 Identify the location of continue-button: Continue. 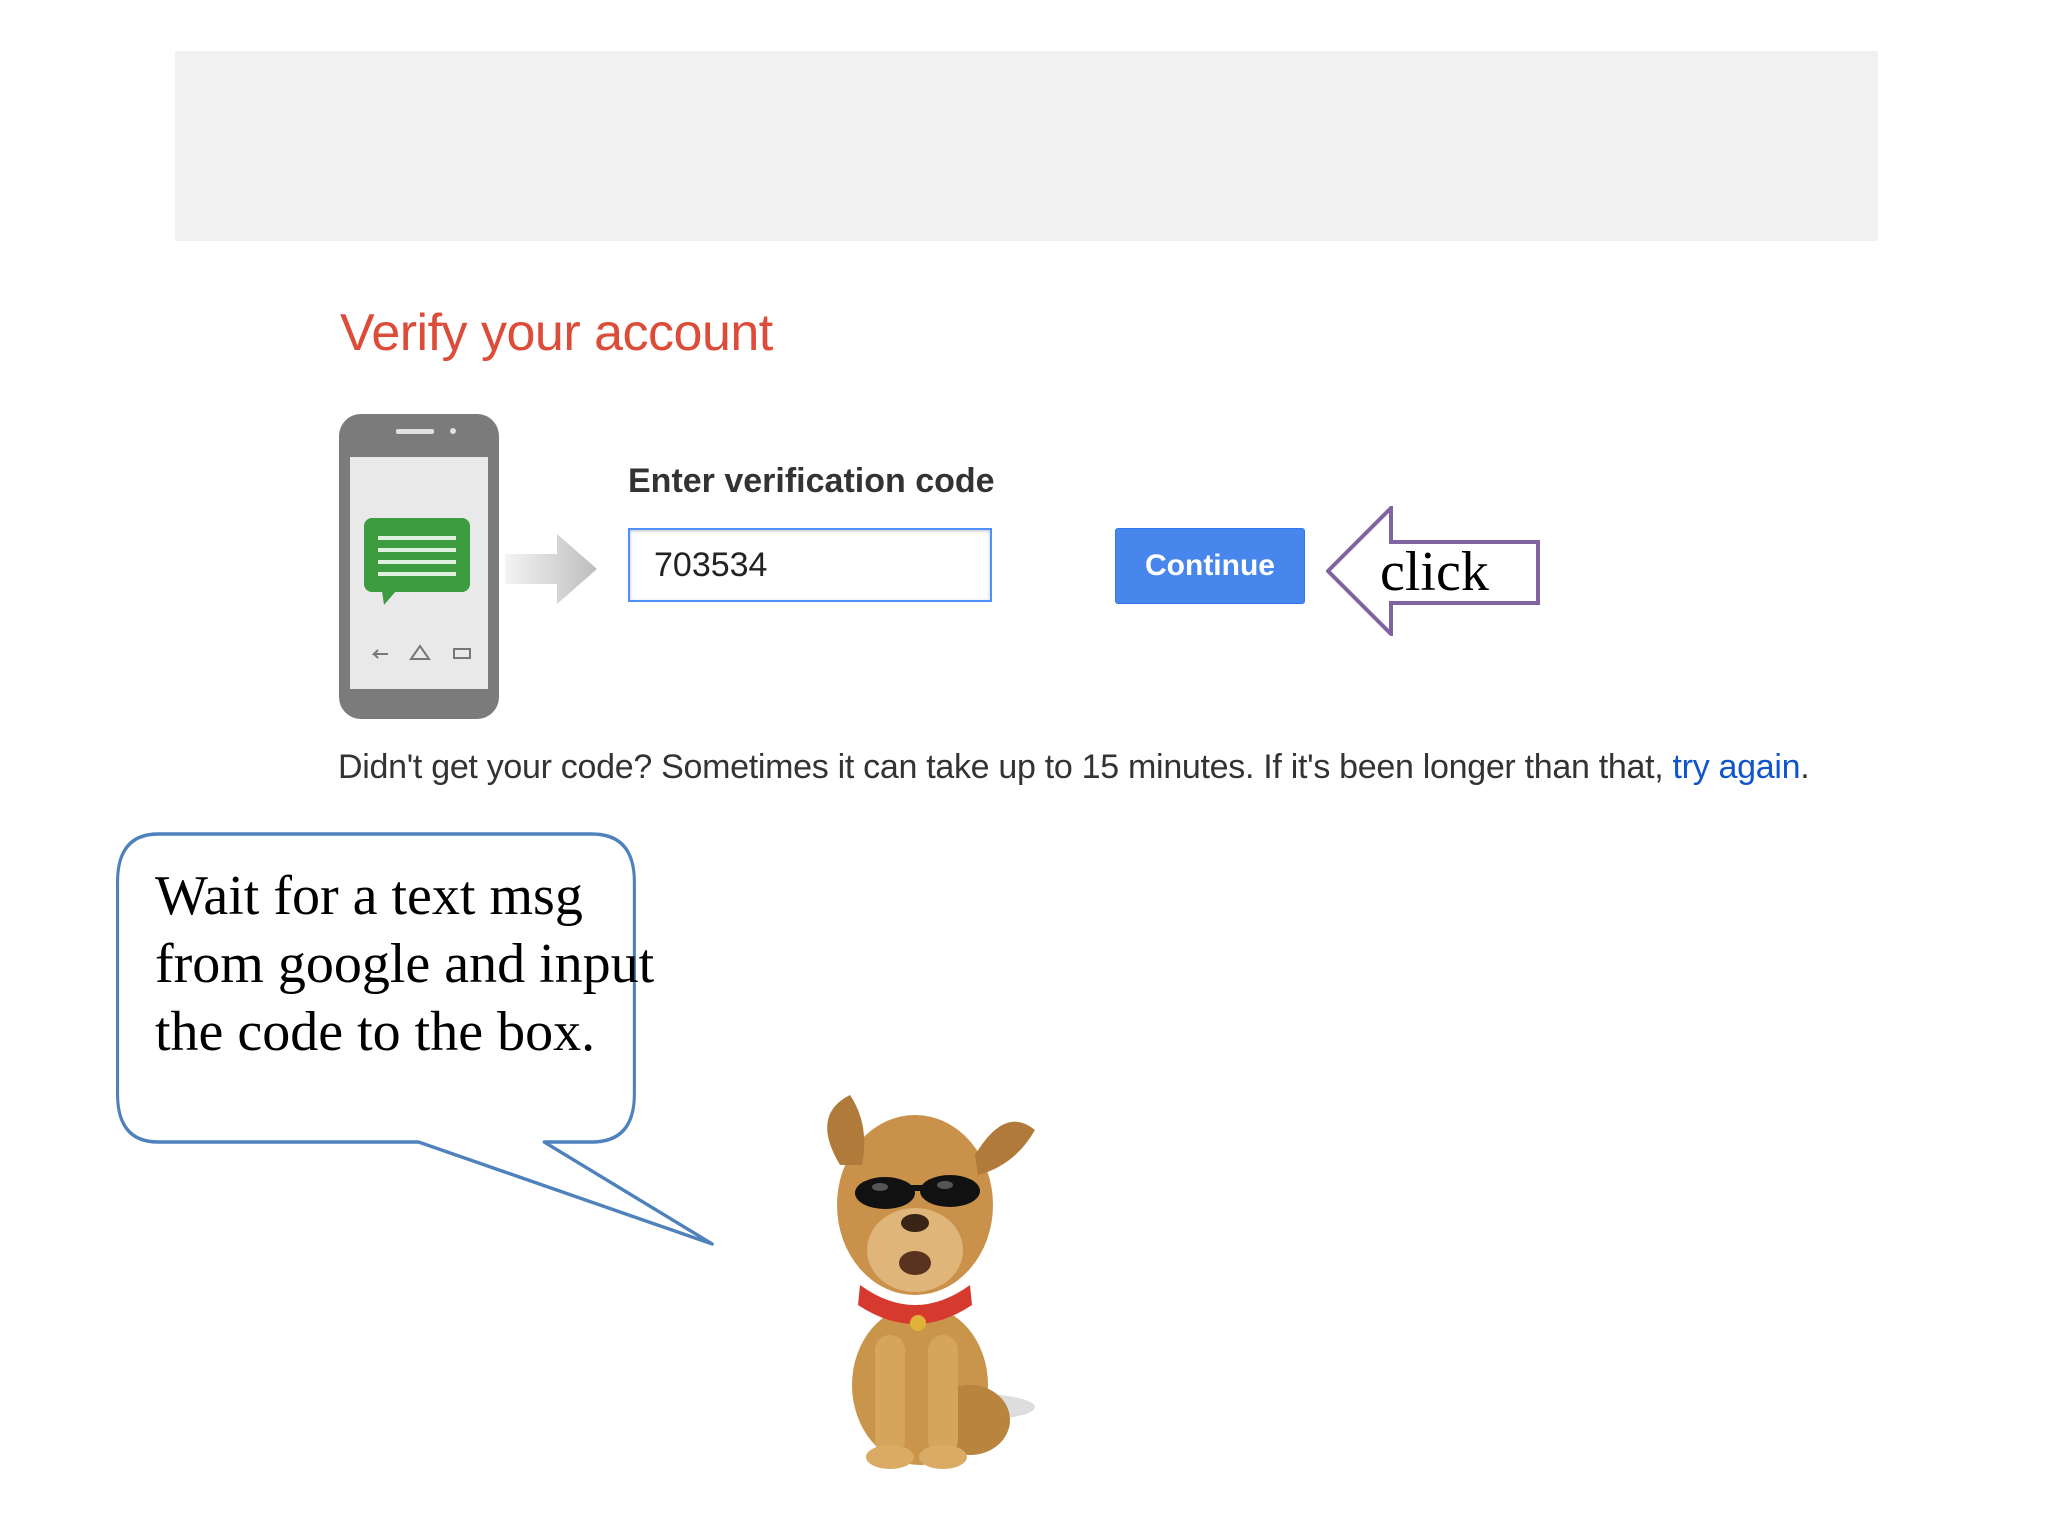
(1210, 566).